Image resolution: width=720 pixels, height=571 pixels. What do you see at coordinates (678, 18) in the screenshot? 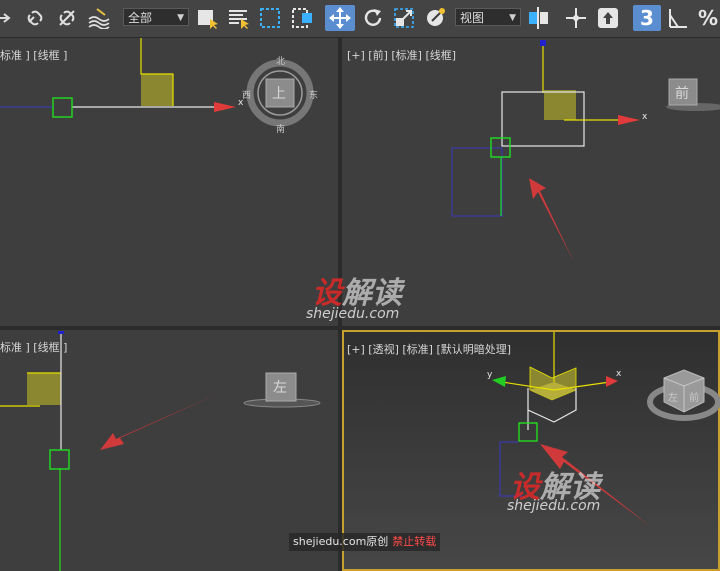
I see `angle-snap-icon` at bounding box center [678, 18].